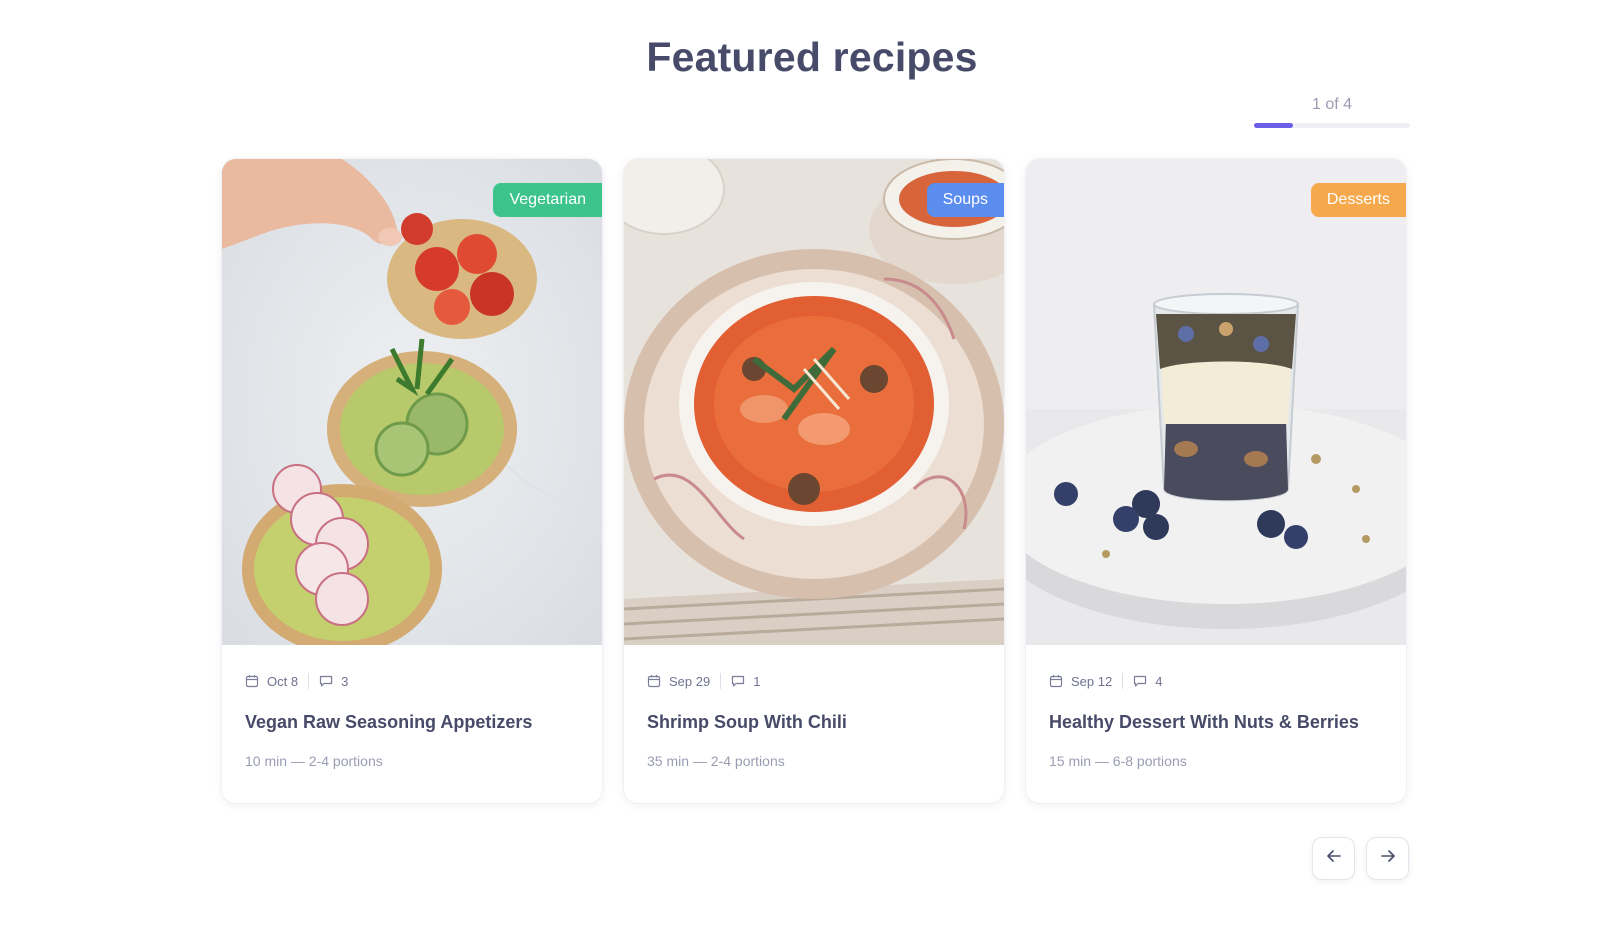 The width and height of the screenshot is (1619, 928). What do you see at coordinates (413, 722) in the screenshot?
I see `recipe-title: Vegan Raw Seasoning Appetizers` at bounding box center [413, 722].